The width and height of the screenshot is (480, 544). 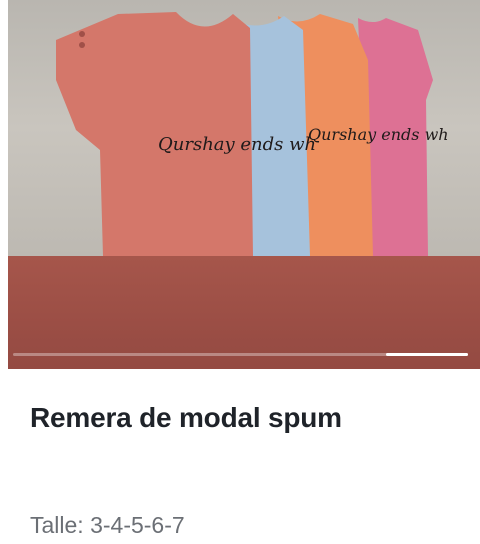 I want to click on shirt-print-text-1: Qurshay ends wh, so click(x=237, y=144).